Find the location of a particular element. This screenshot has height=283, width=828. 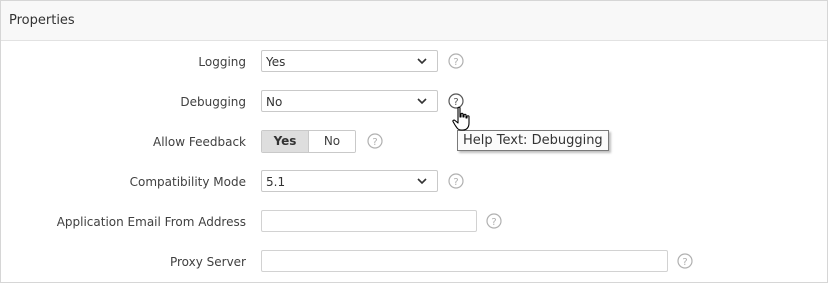

email-from-help-icon: ? is located at coordinates (494, 221).